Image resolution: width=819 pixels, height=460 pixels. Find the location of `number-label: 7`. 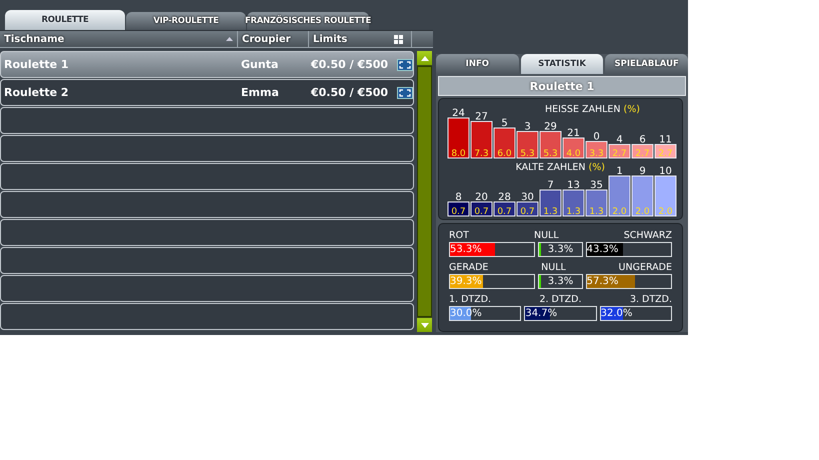

number-label: 7 is located at coordinates (550, 185).